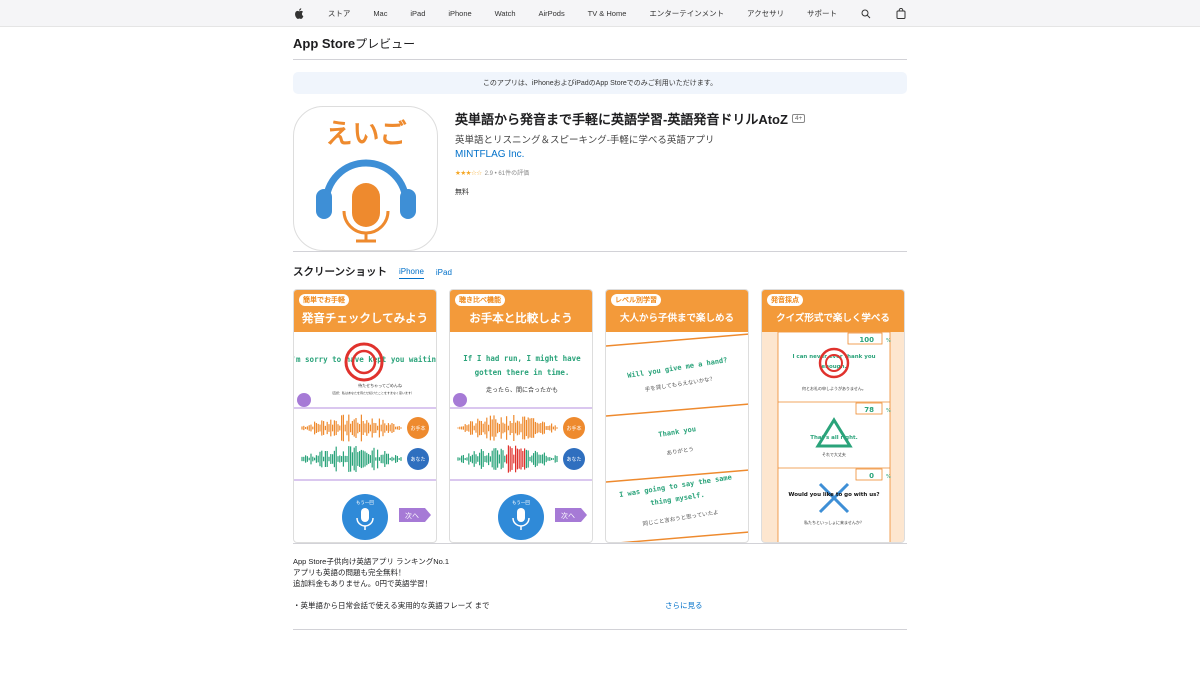 The width and height of the screenshot is (1200, 675). Describe the element at coordinates (411, 273) in the screenshot. I see `tab-iphone: iPhone` at that location.